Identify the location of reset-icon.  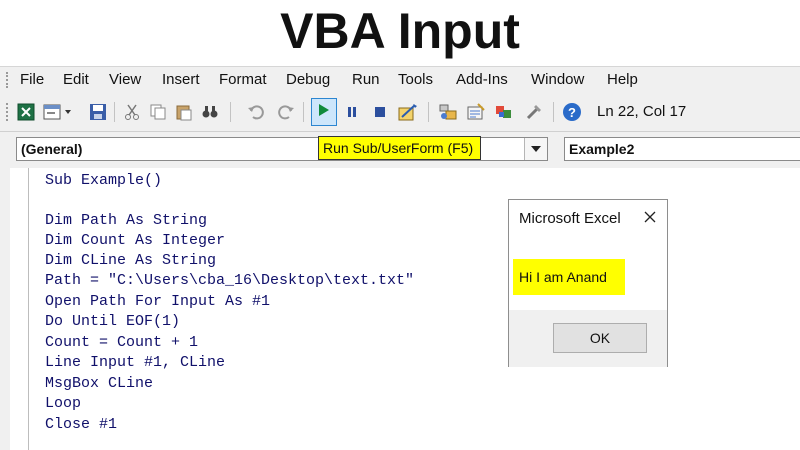
(380, 112).